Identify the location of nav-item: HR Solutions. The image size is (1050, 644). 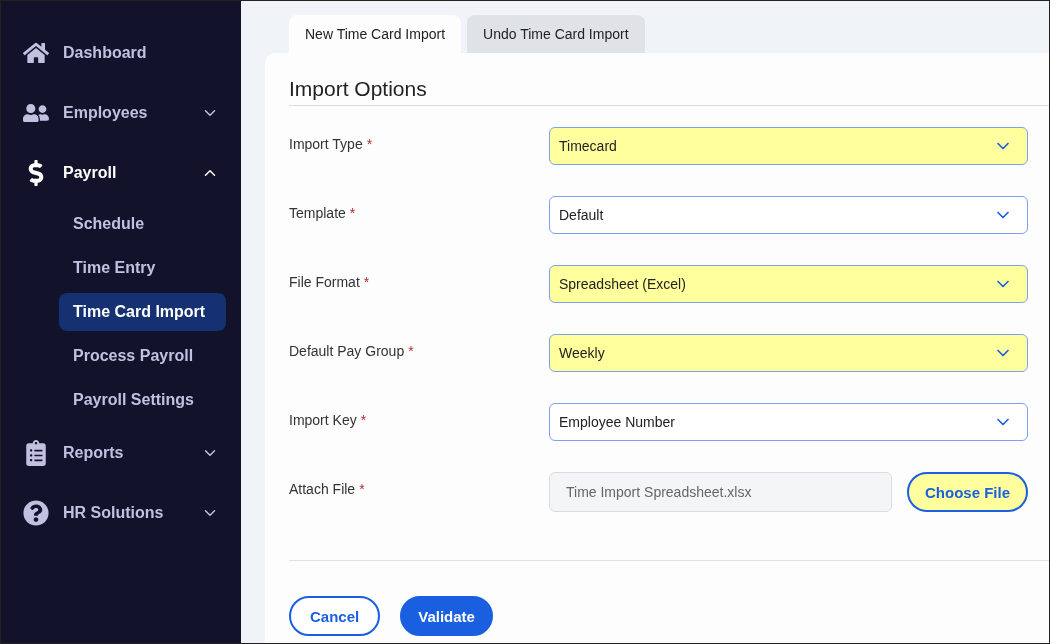
(125, 513).